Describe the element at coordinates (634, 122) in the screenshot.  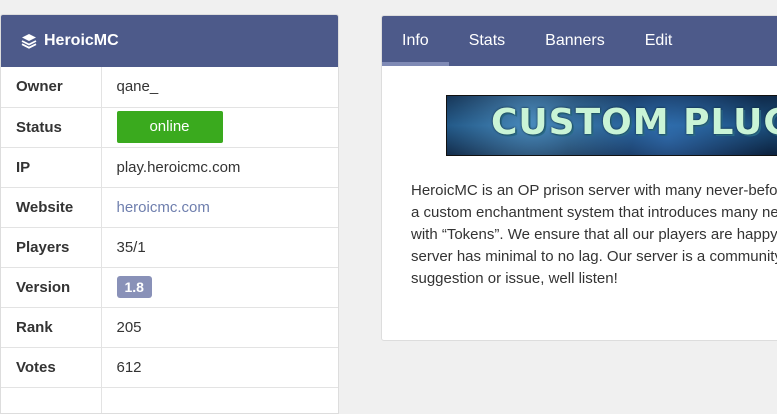
I see `banner-text: CUSTOM PLUG` at that location.